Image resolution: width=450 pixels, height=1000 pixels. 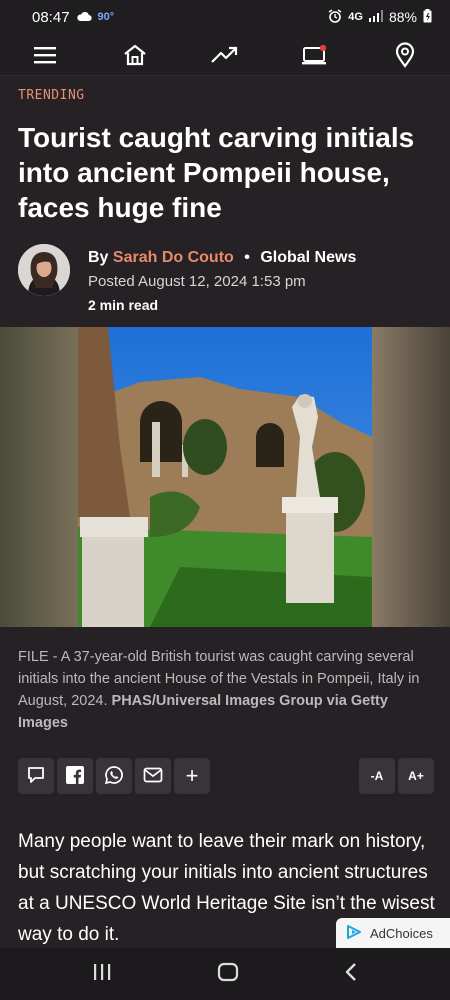 I want to click on comment-icon, so click(x=36, y=776).